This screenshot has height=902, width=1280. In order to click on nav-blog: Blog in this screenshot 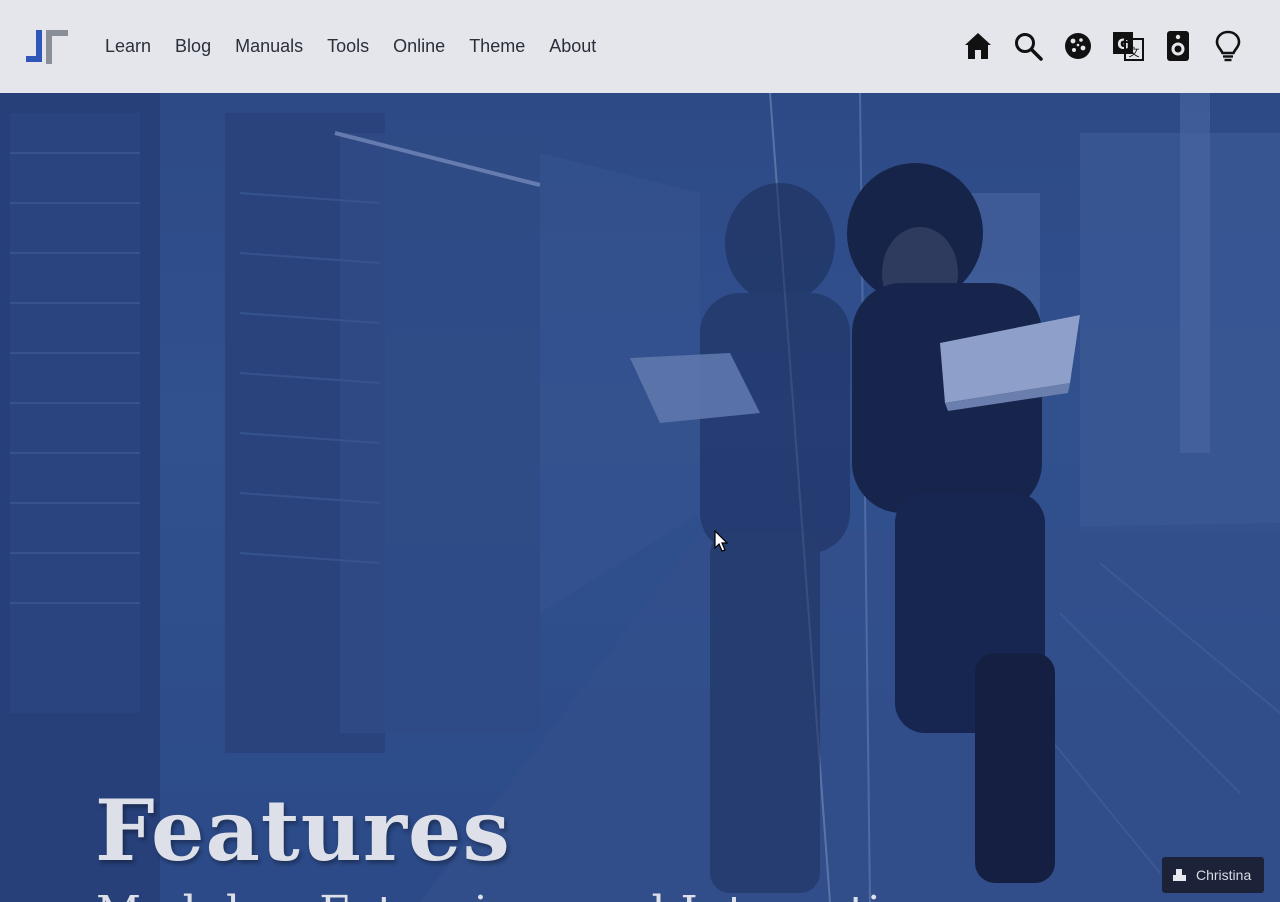, I will do `click(193, 46)`.